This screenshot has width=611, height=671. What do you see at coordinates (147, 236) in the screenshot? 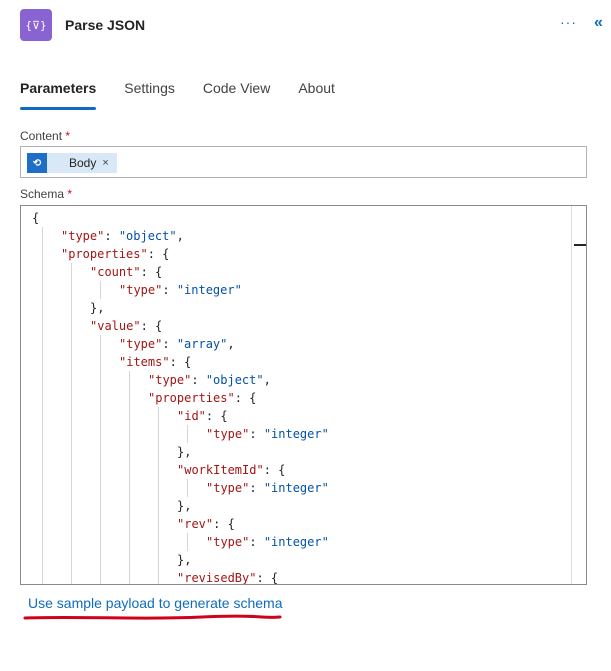
I see `json-string: "object"` at bounding box center [147, 236].